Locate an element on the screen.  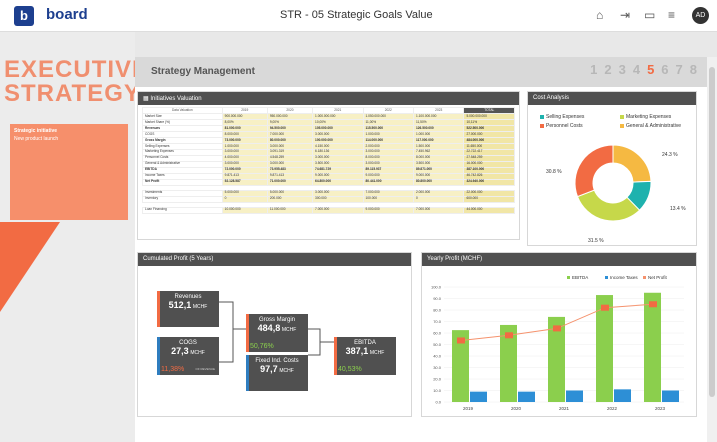
slice-label: 31.5 % is located at coordinates (596, 241).